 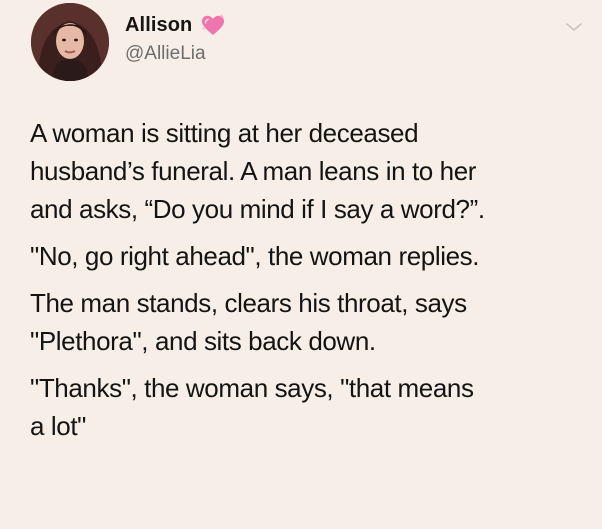 What do you see at coordinates (58, 426) in the screenshot?
I see `text-line: a lot"` at bounding box center [58, 426].